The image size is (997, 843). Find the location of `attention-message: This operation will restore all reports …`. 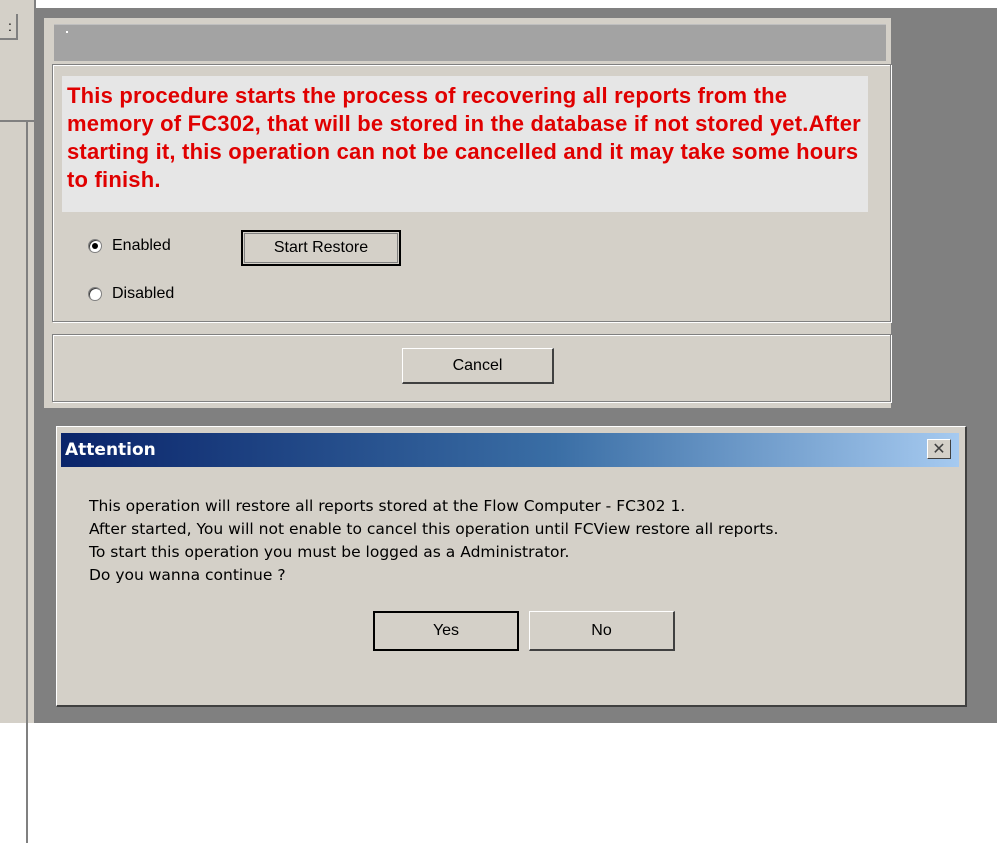

attention-message: This operation will restore all reports … is located at coordinates (433, 541).